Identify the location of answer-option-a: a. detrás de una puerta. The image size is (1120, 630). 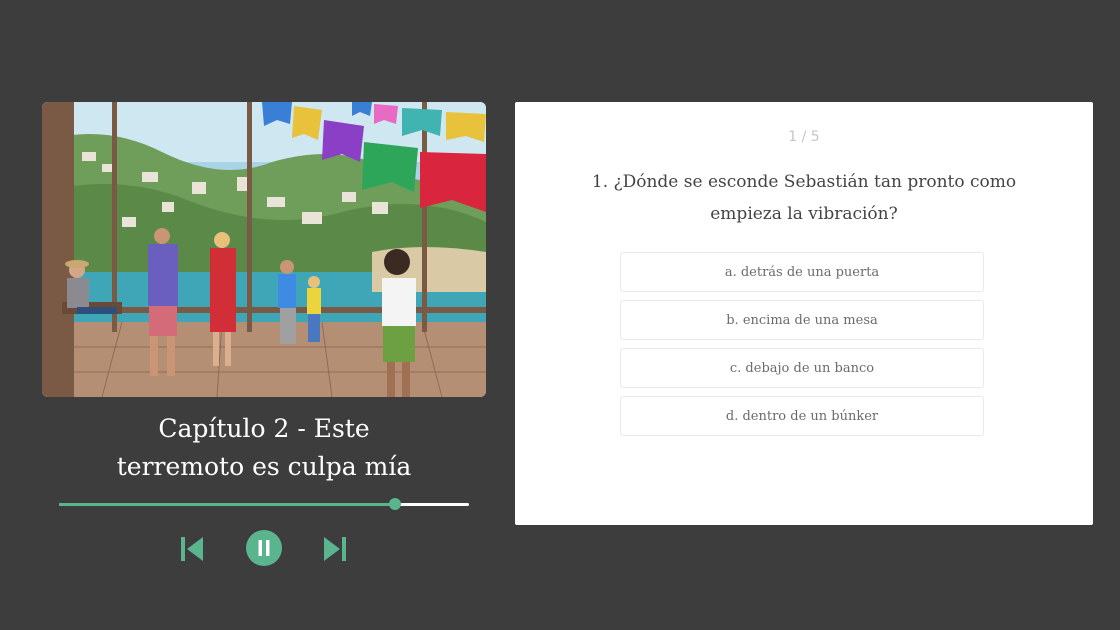
(802, 272).